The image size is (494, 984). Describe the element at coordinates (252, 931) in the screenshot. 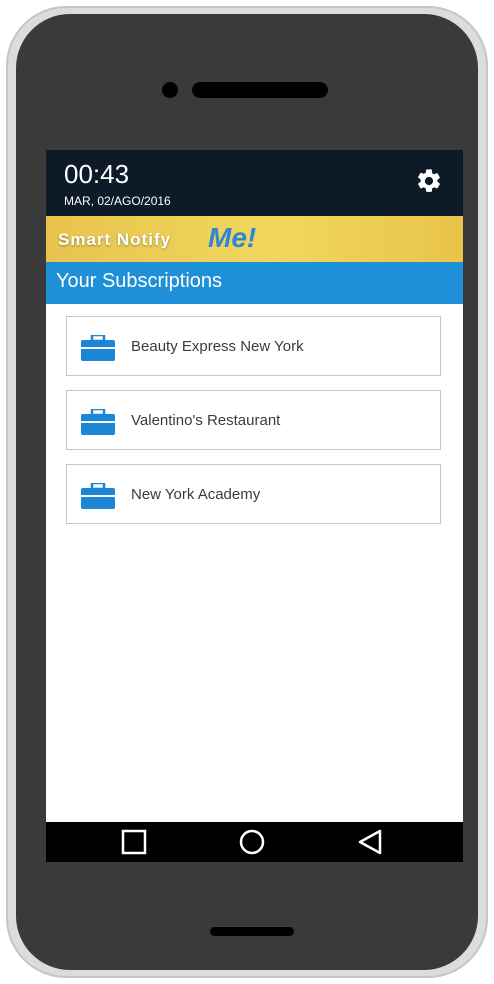

I see `home-indicator` at that location.